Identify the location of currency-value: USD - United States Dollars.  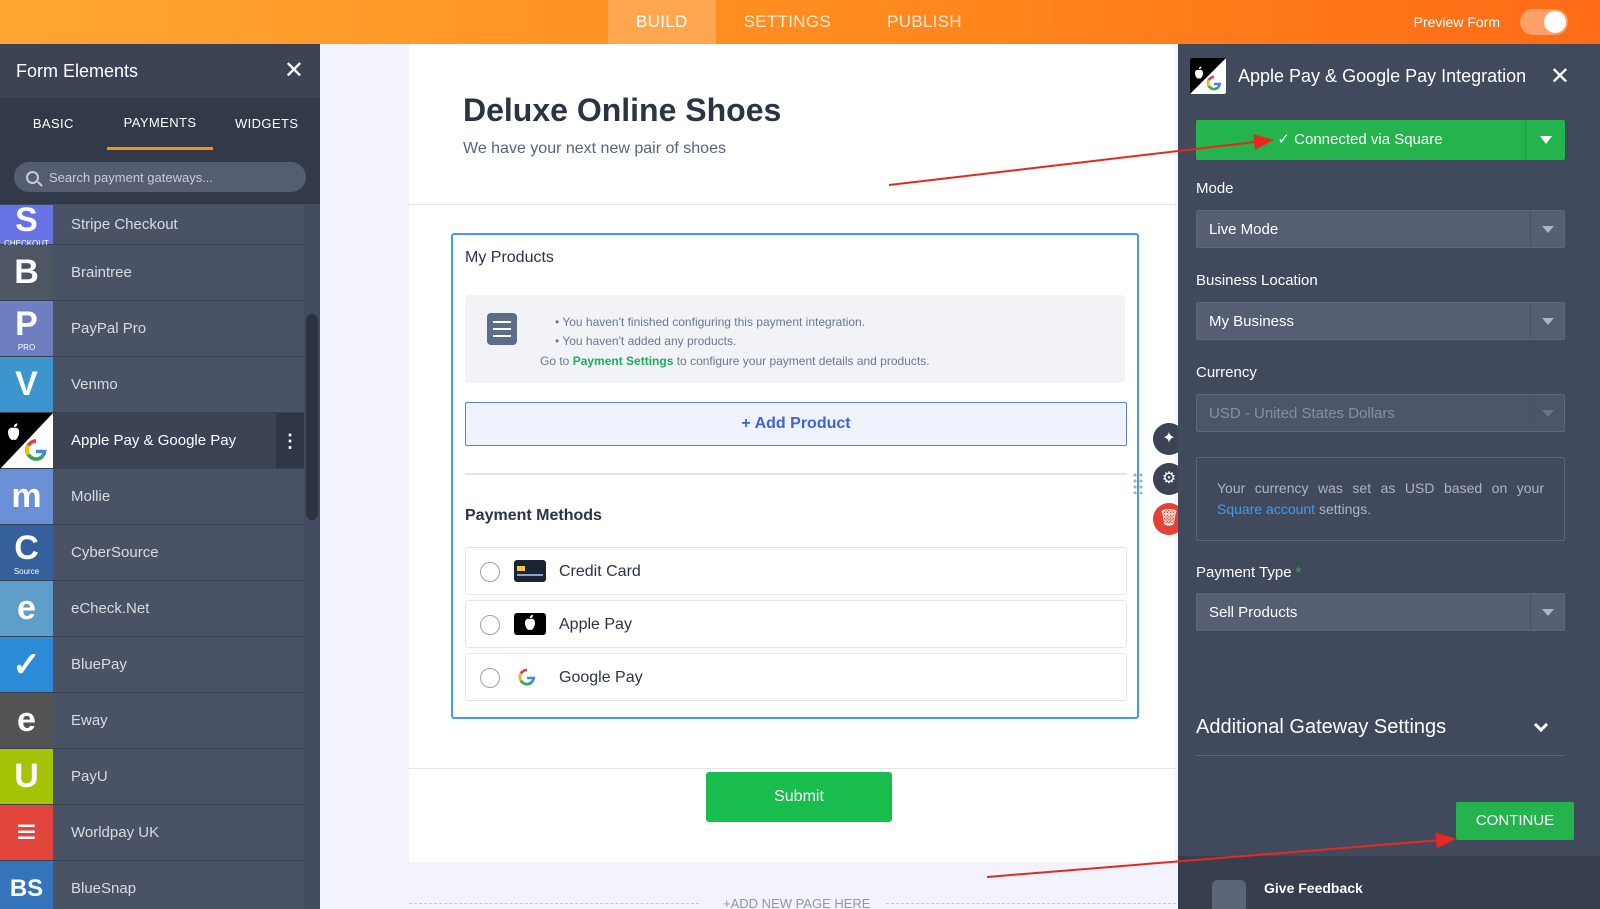
(1302, 413).